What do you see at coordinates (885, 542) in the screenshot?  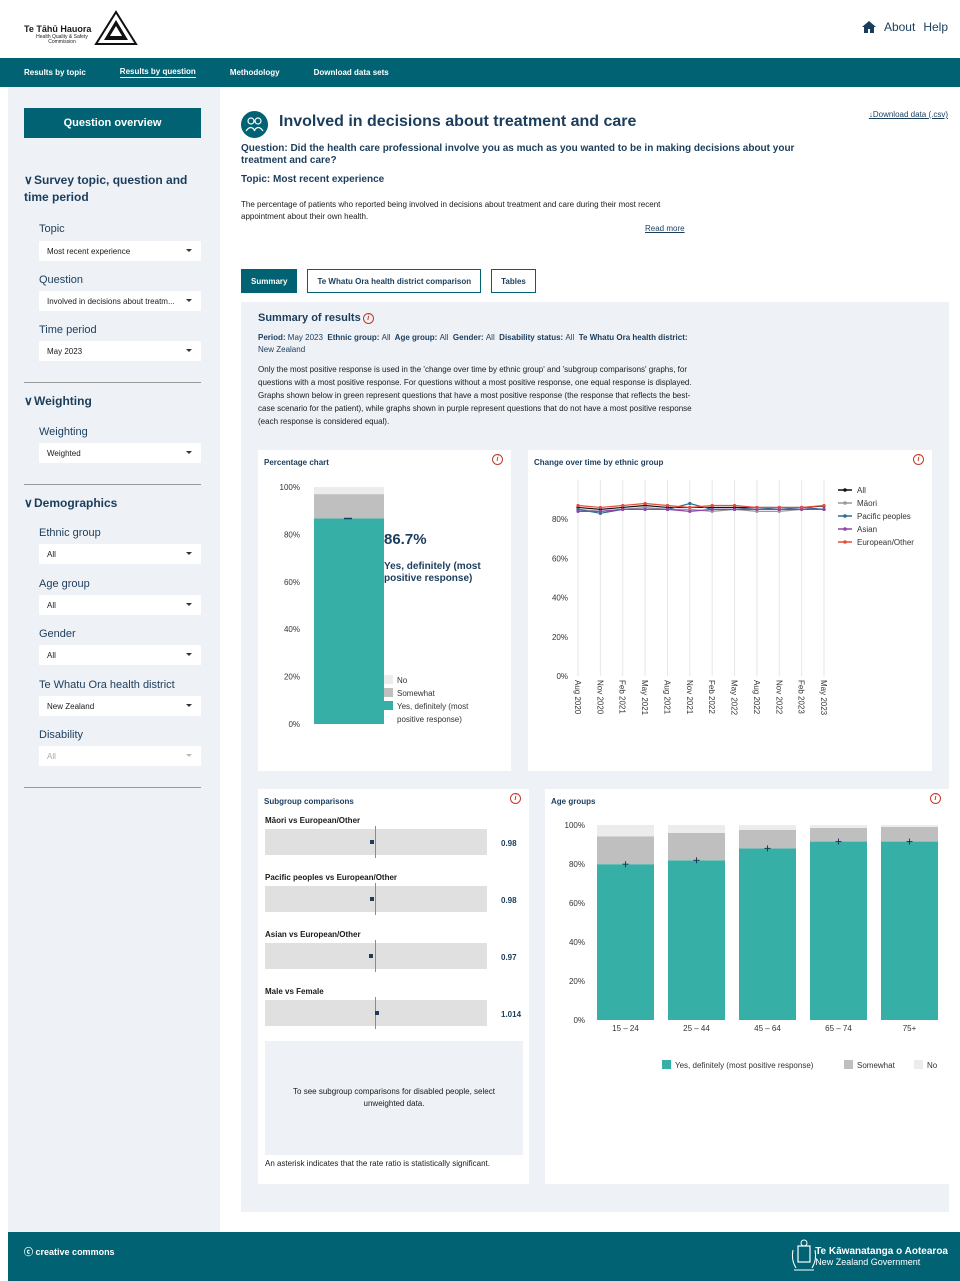 I see `legend-label: European/Other` at bounding box center [885, 542].